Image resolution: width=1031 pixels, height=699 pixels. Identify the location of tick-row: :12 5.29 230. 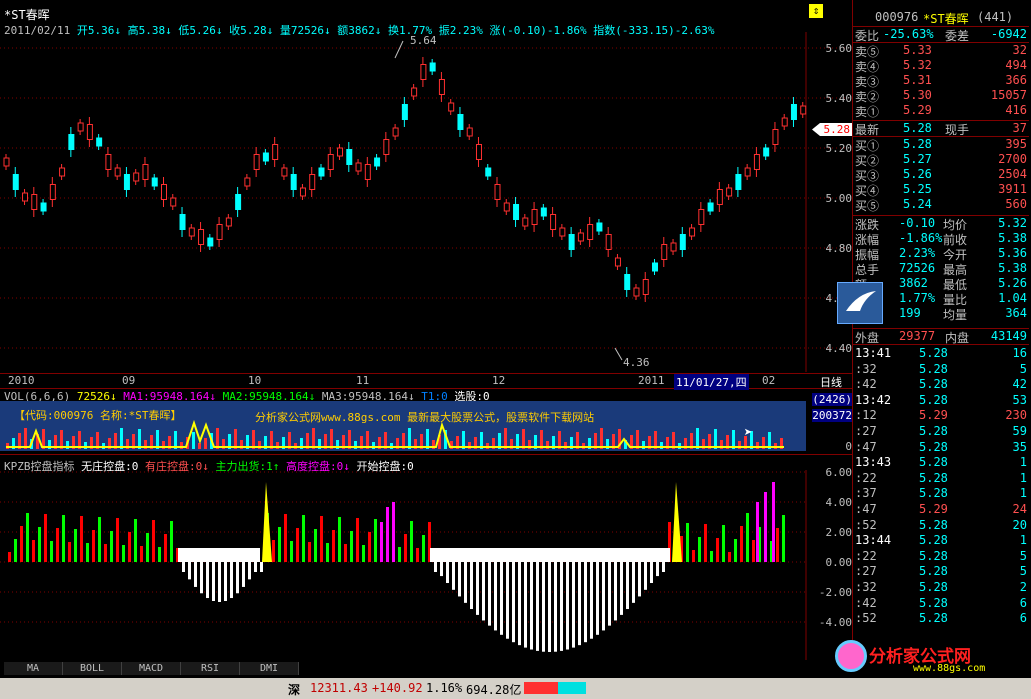
(941, 415).